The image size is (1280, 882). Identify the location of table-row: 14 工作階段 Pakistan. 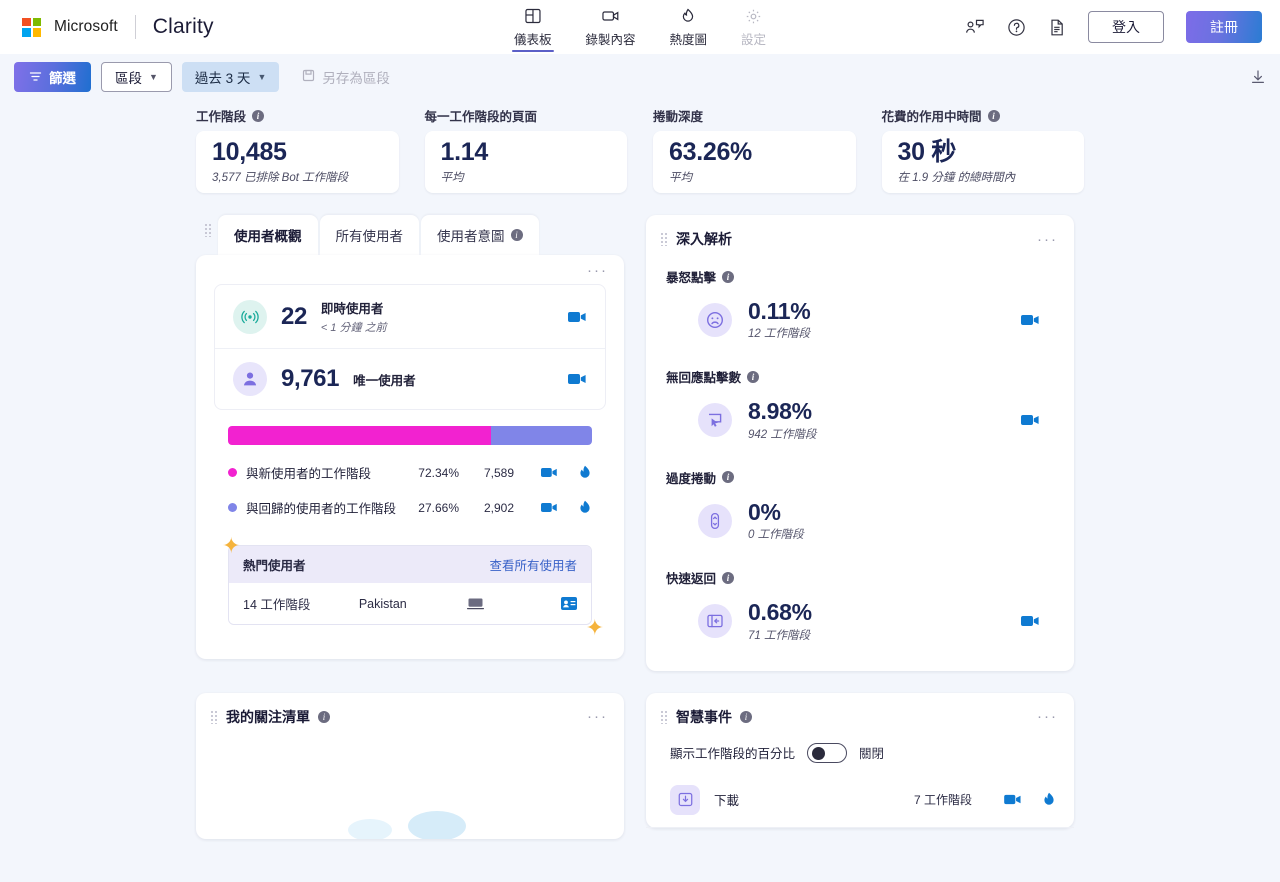
(410, 603).